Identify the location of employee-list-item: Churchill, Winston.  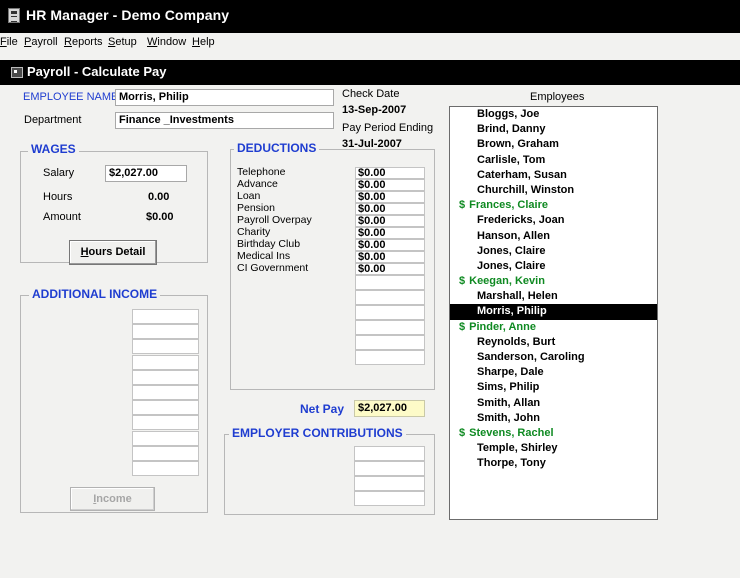
(553, 190).